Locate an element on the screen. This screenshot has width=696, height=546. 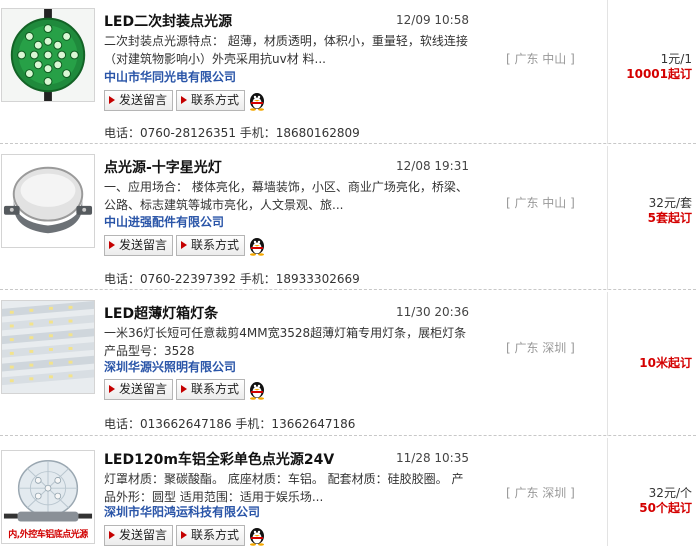
company-link: 中山市华同光电有限公司 is located at coordinates (170, 76).